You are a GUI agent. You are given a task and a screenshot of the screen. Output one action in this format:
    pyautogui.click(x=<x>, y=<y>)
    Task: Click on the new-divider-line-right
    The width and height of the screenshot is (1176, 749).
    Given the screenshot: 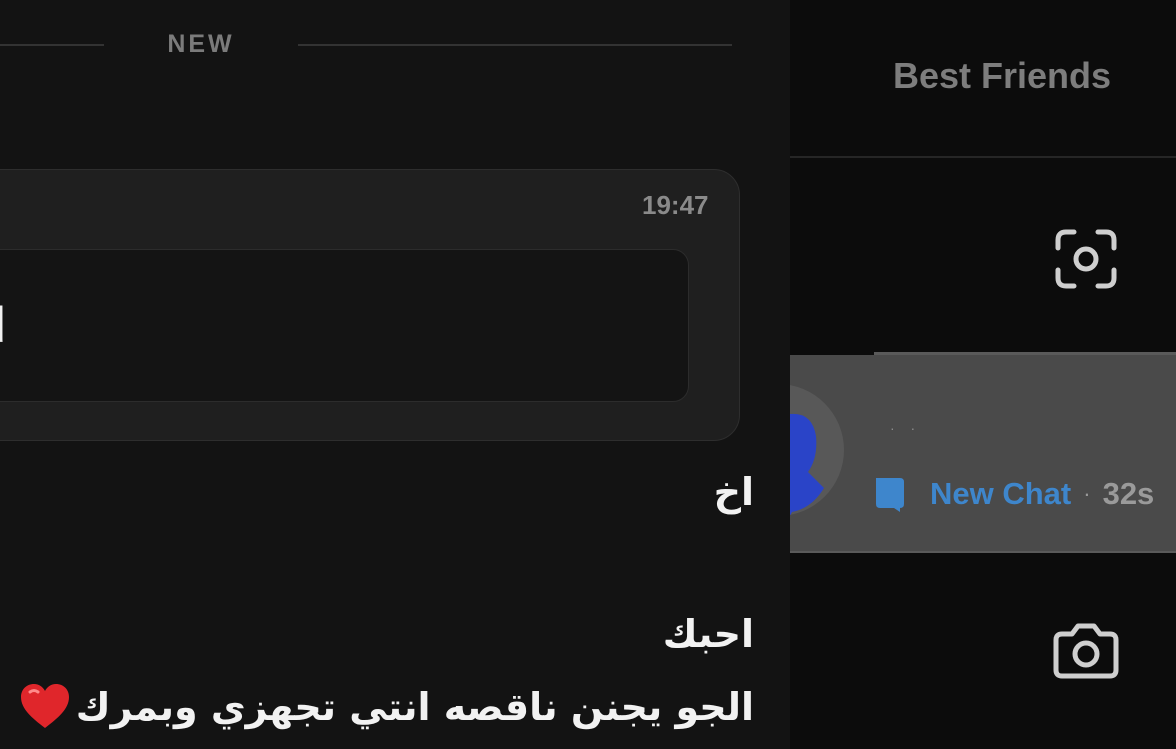 What is the action you would take?
    pyautogui.click(x=515, y=45)
    